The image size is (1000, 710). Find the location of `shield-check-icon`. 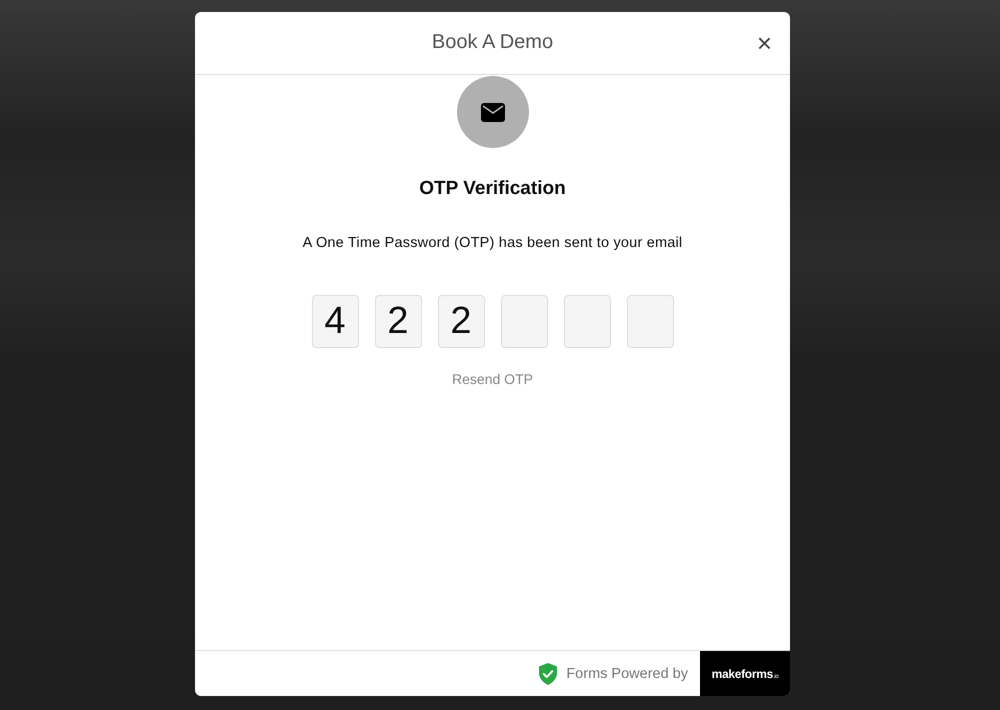

shield-check-icon is located at coordinates (548, 673).